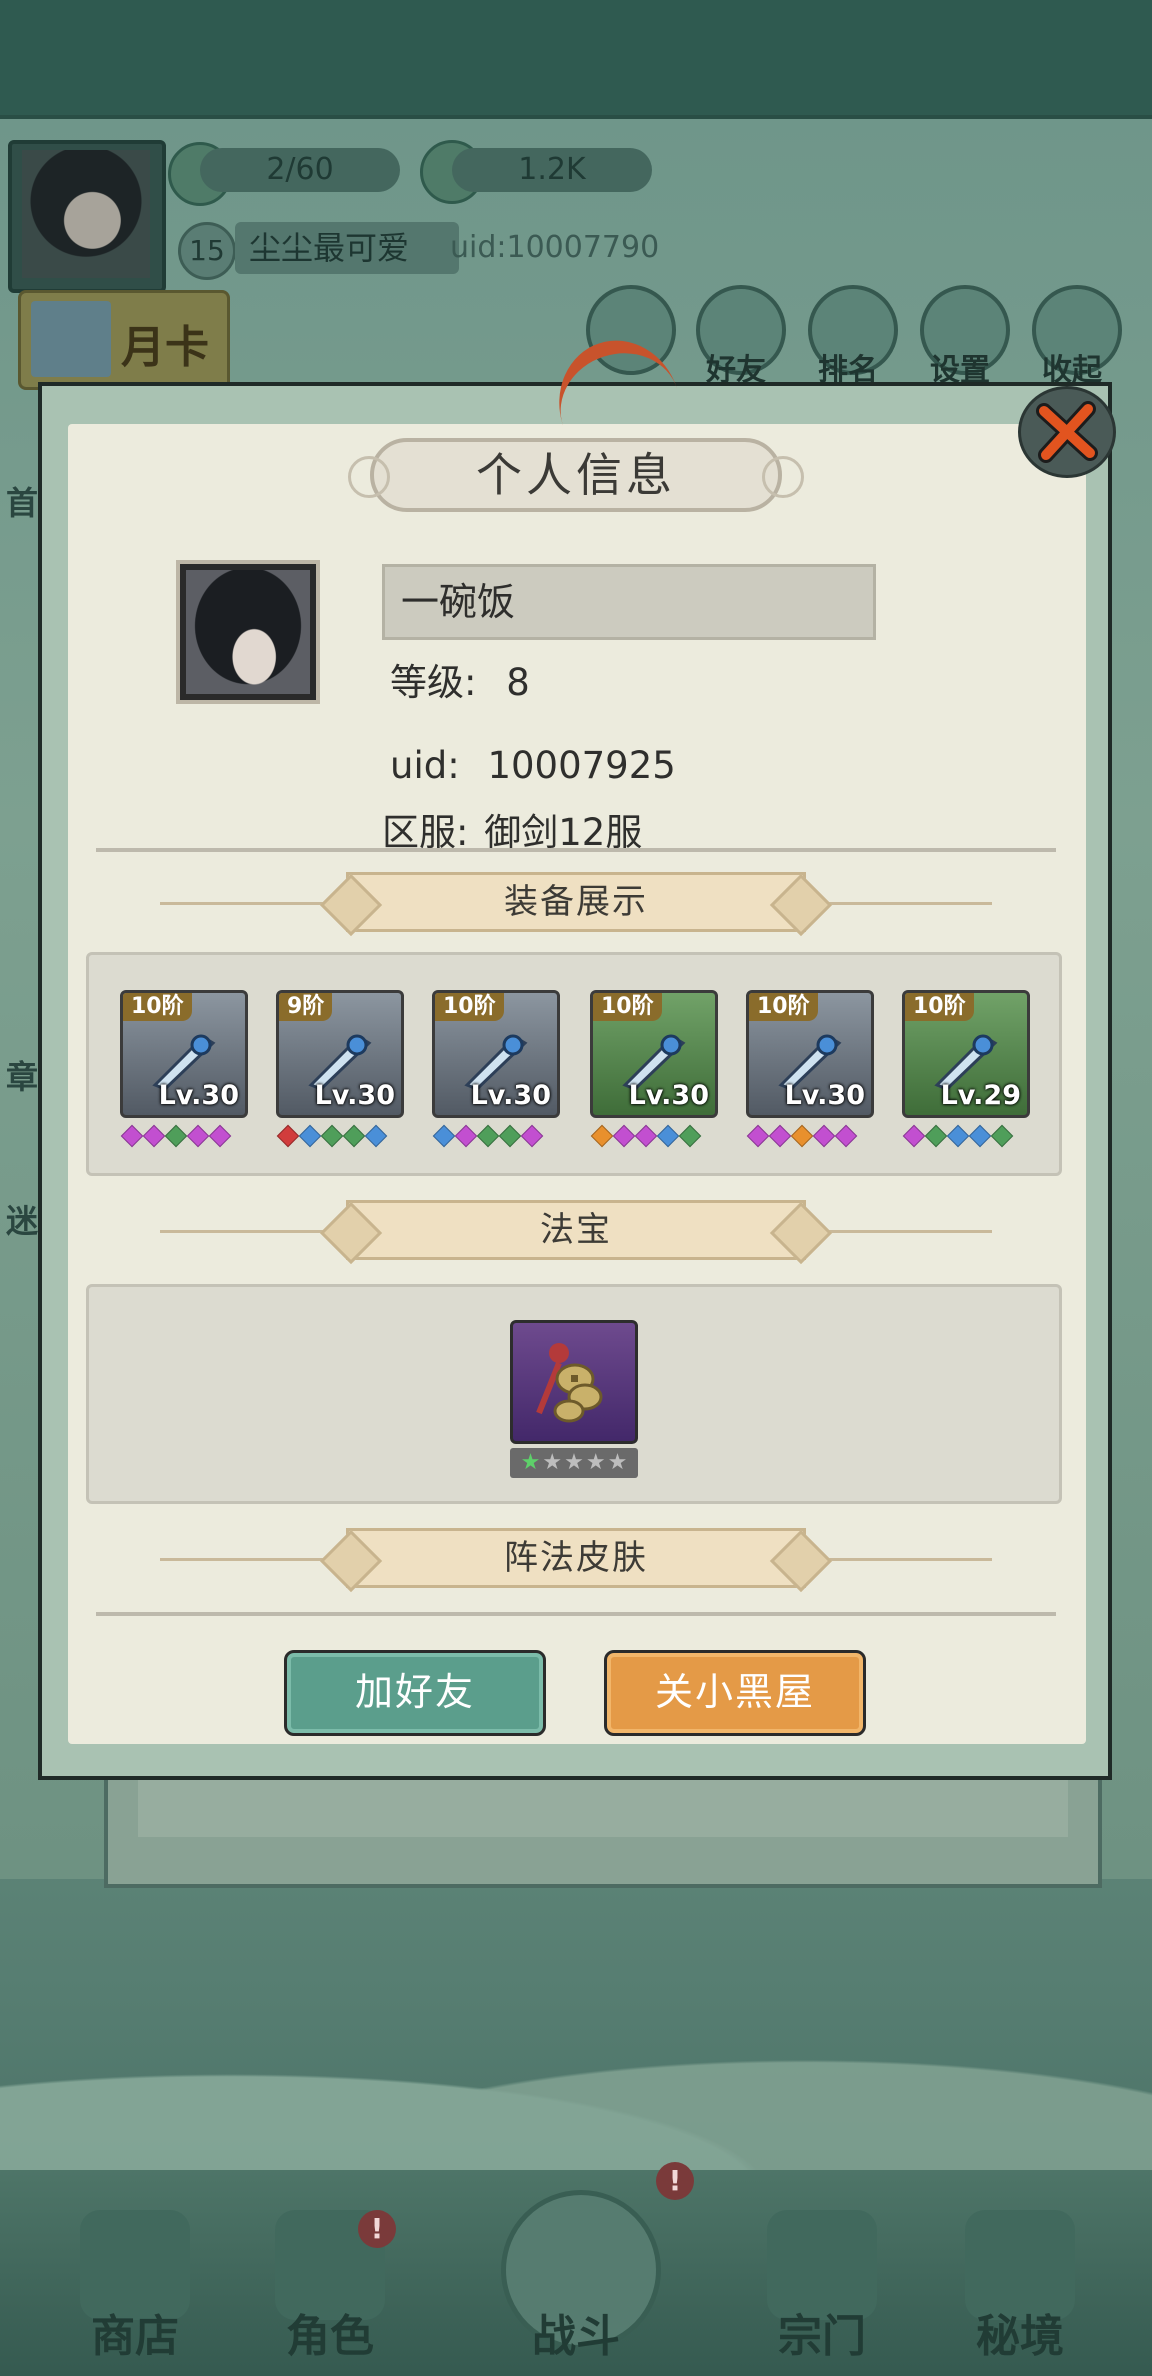 This screenshot has height=2376, width=1152. I want to click on close-icon, so click(1067, 432).